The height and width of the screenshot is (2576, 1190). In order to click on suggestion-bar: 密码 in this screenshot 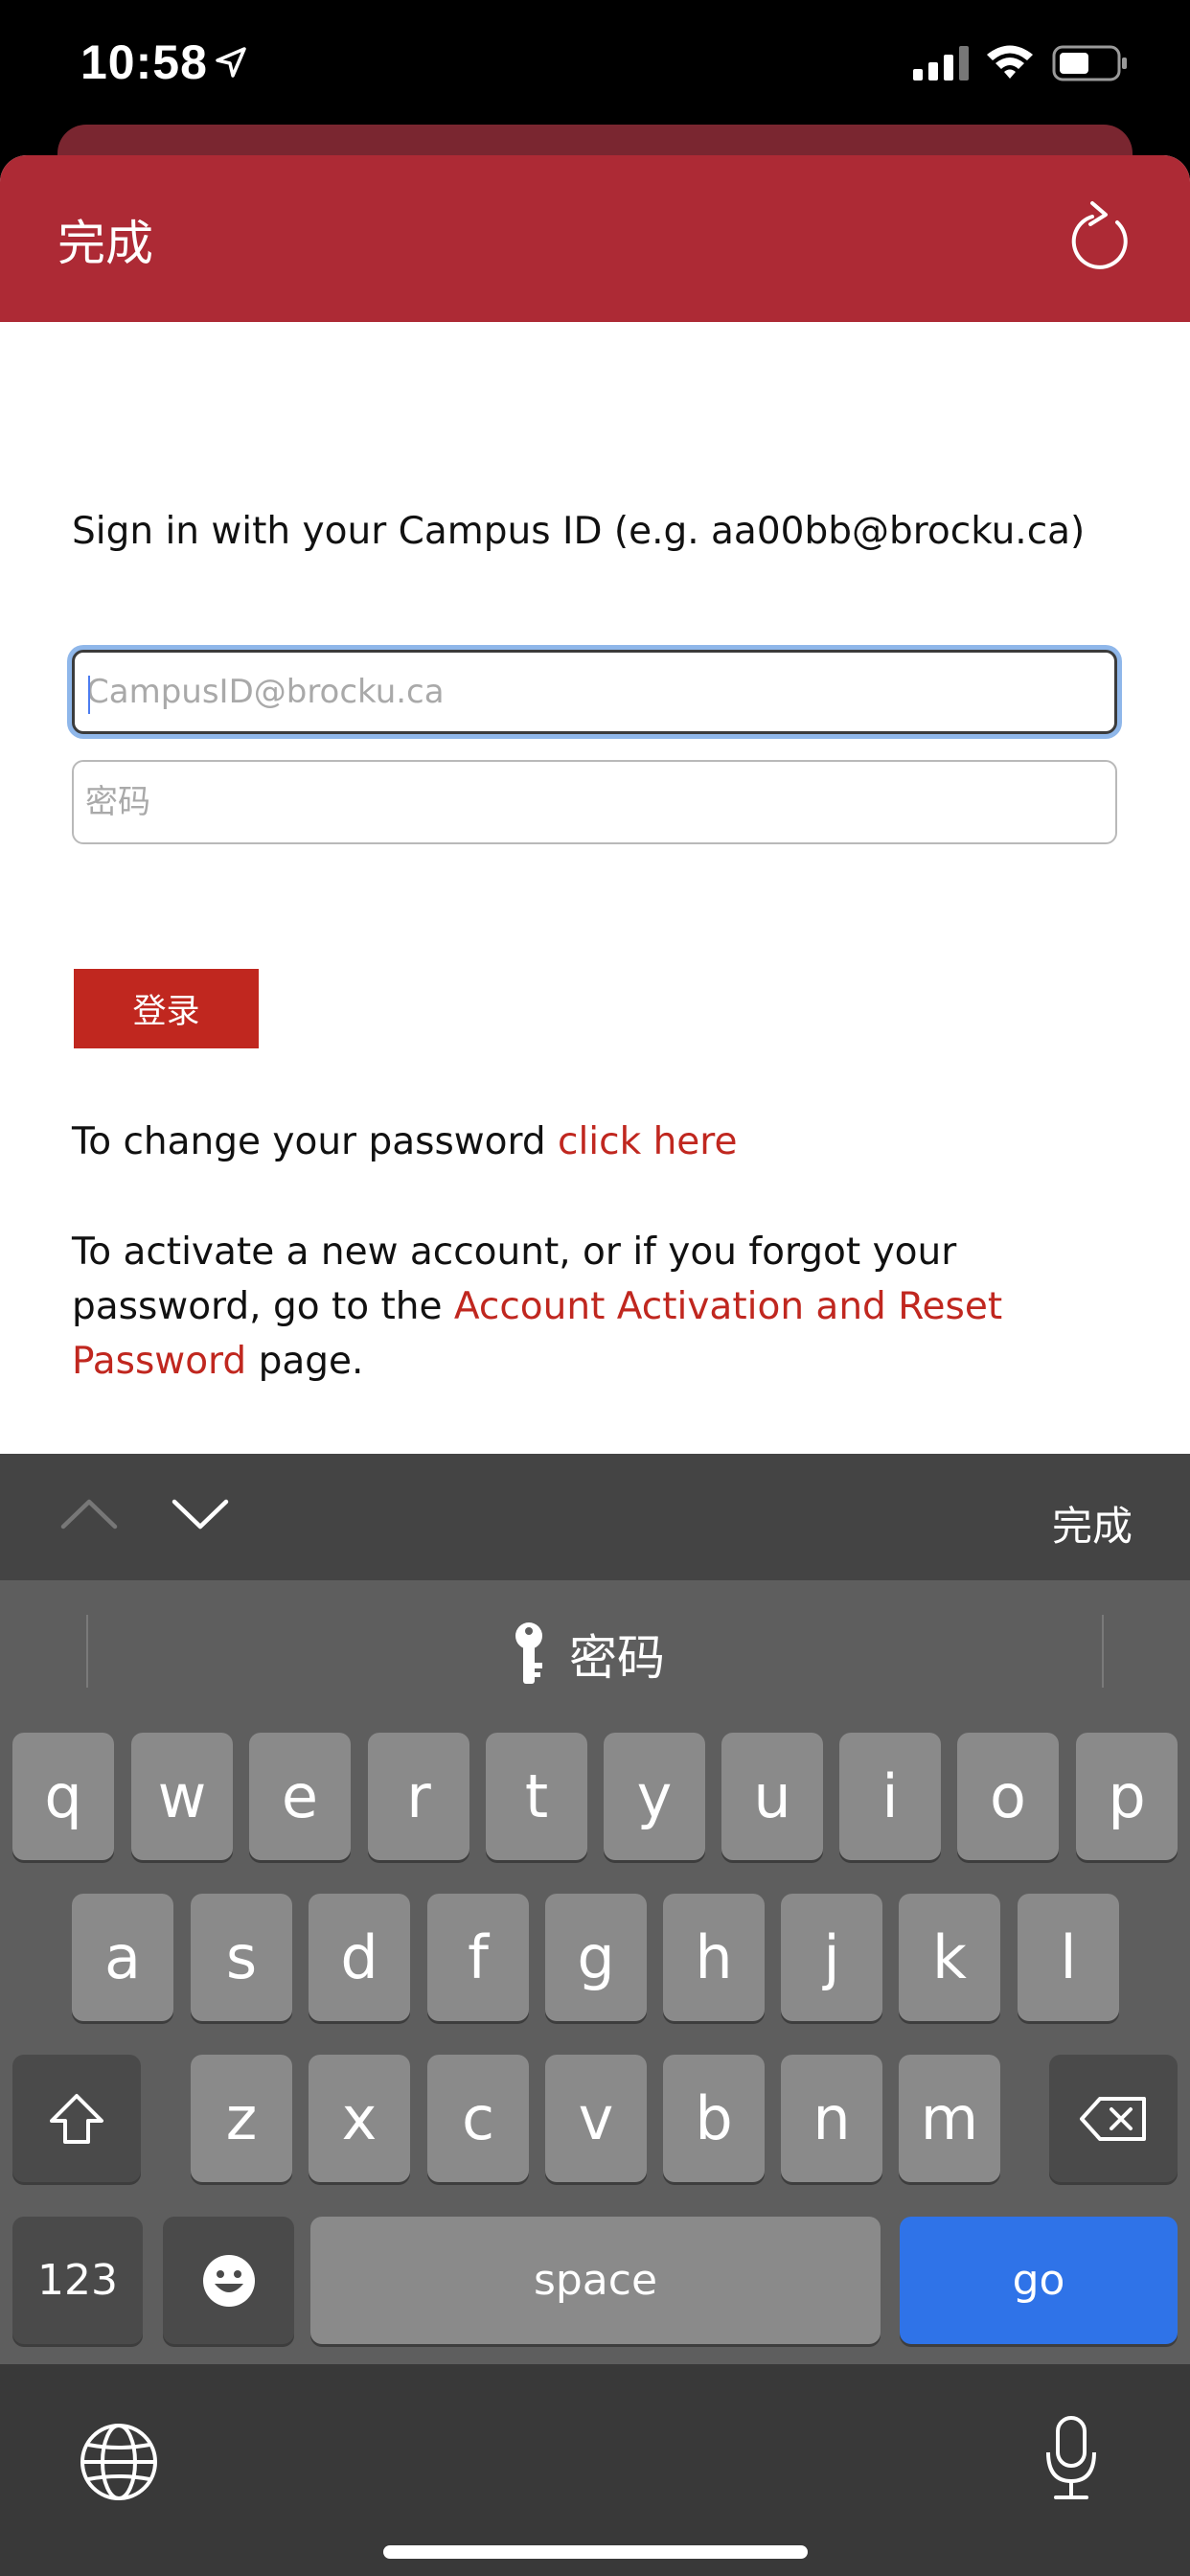, I will do `click(595, 1652)`.